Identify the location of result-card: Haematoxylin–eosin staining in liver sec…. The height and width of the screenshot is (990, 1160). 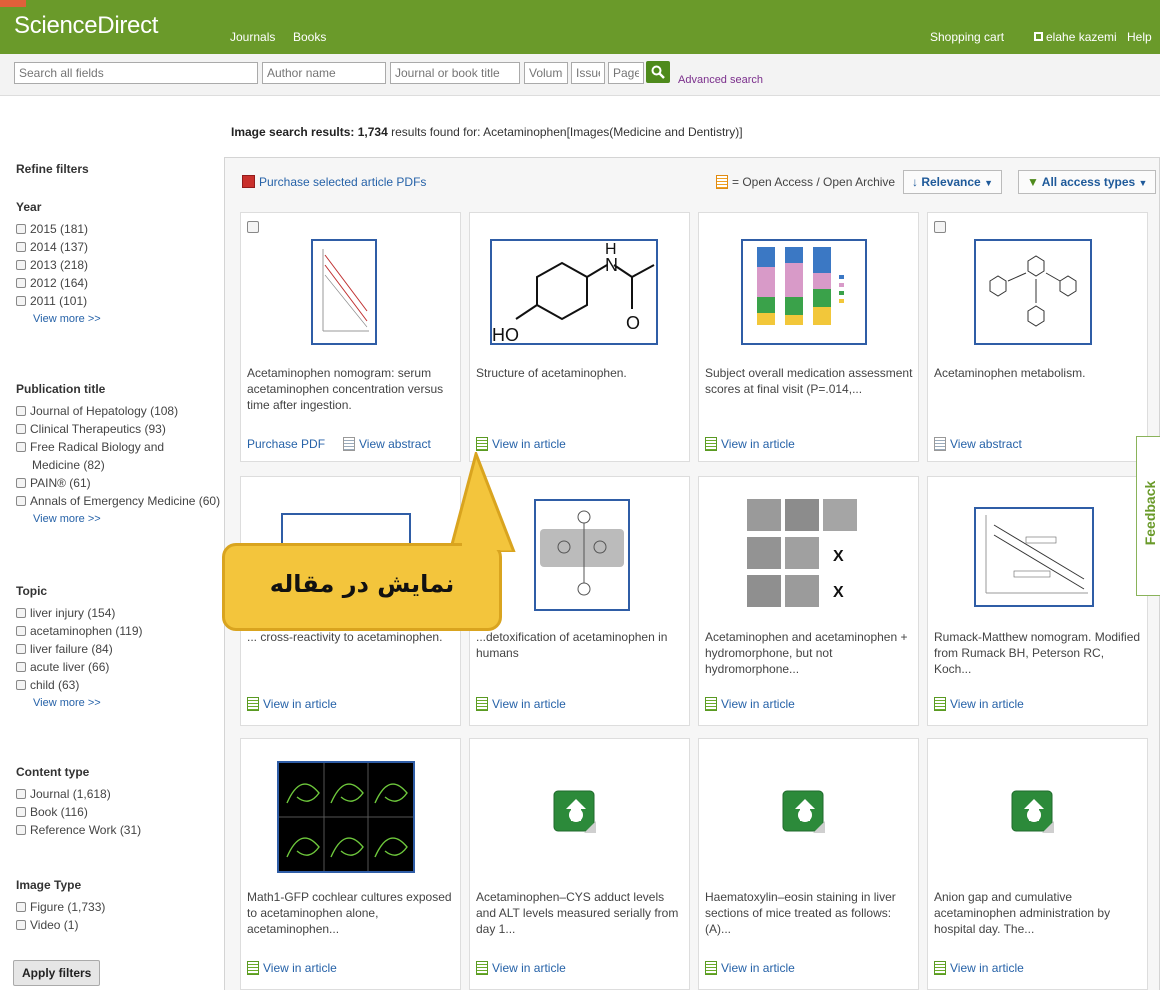
(808, 864).